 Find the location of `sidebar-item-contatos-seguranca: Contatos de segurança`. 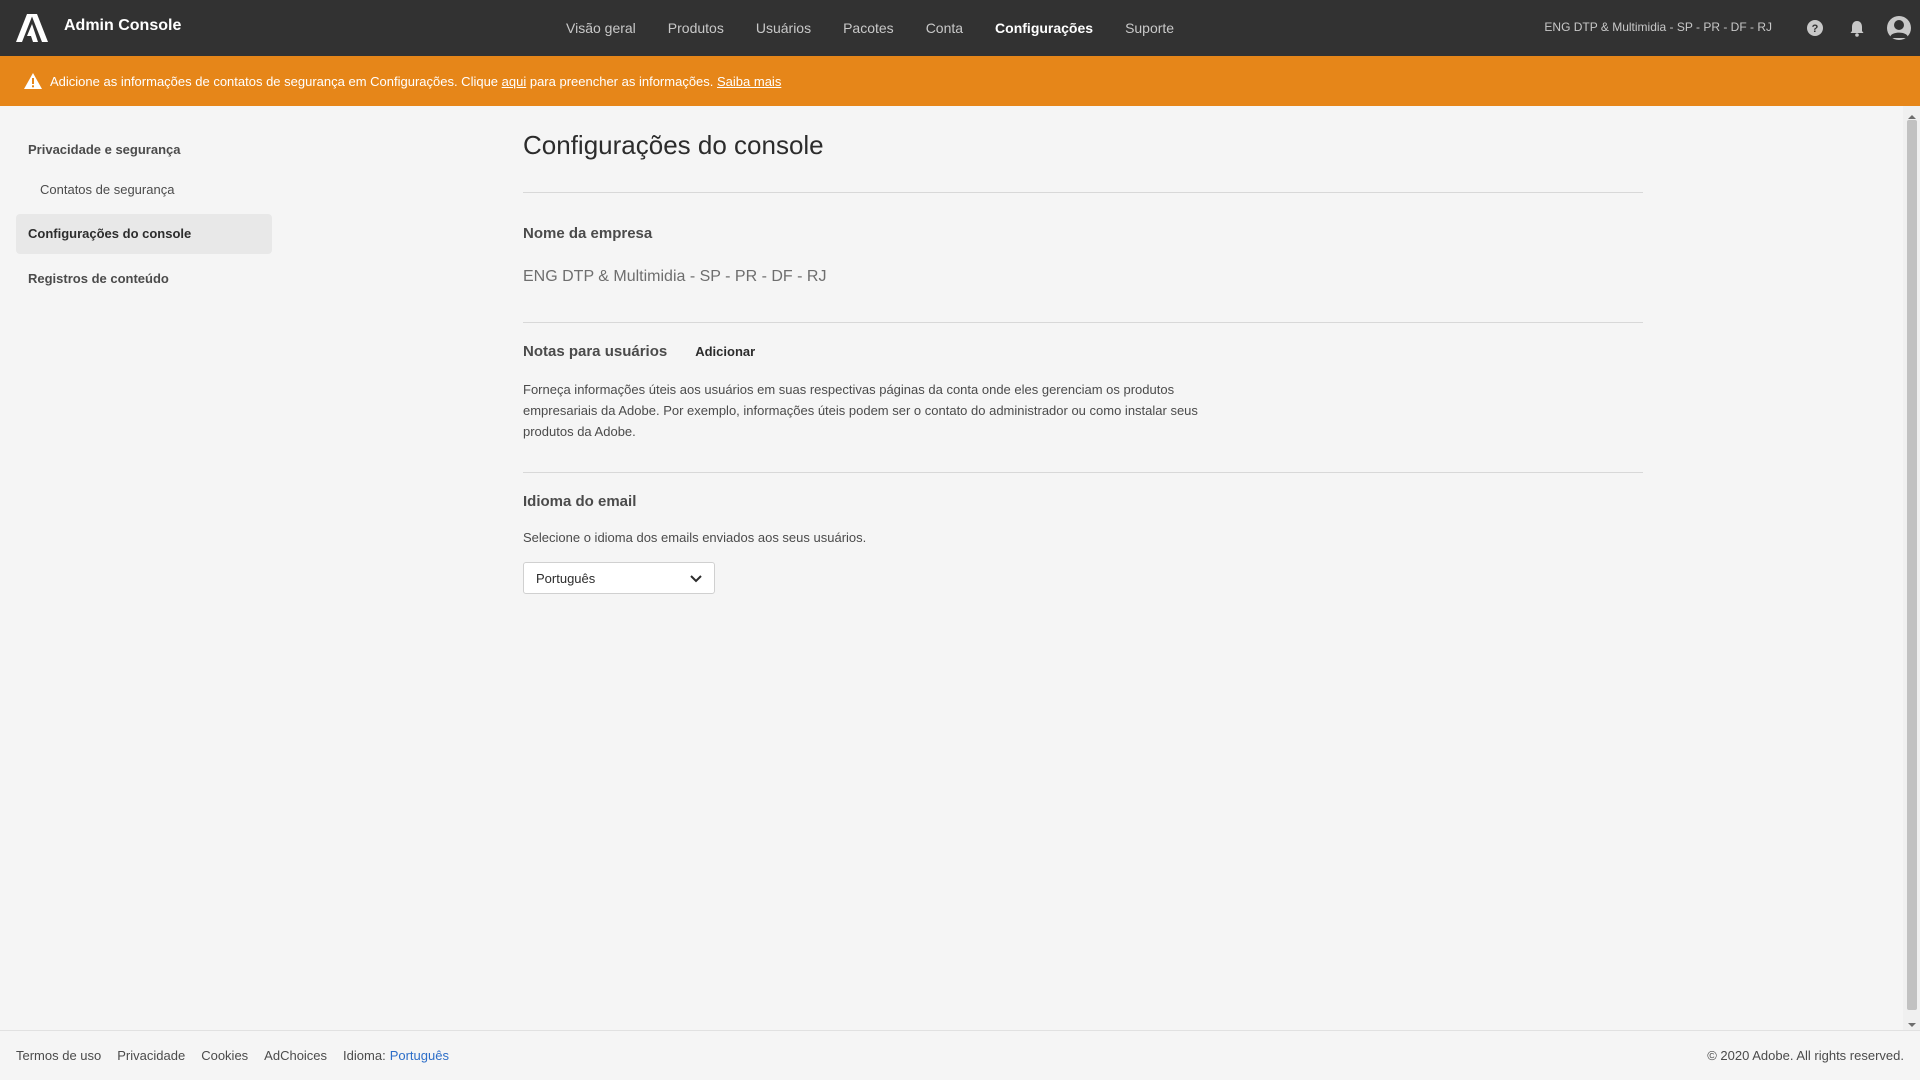

sidebar-item-contatos-seguranca: Contatos de segurança is located at coordinates (144, 190).